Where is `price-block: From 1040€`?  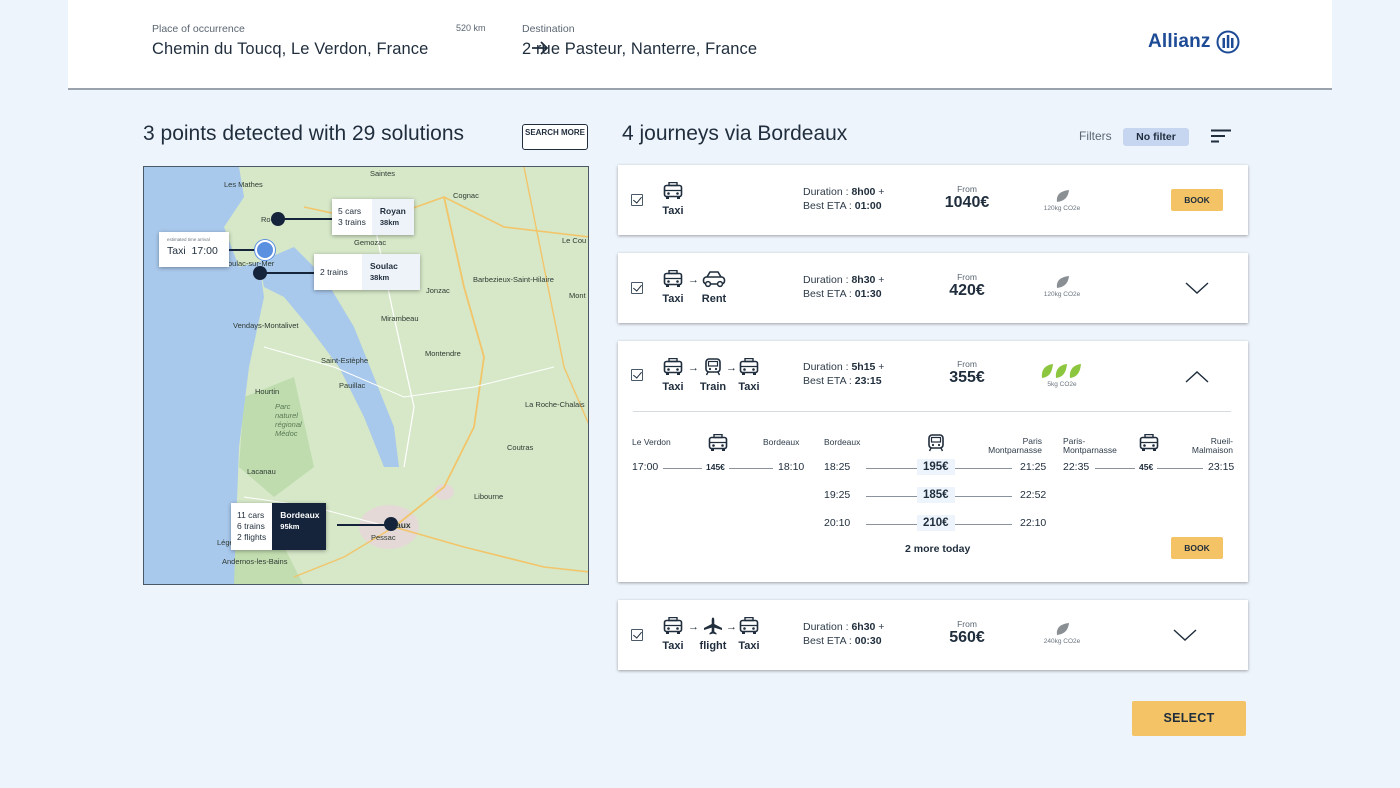 price-block: From 1040€ is located at coordinates (967, 198).